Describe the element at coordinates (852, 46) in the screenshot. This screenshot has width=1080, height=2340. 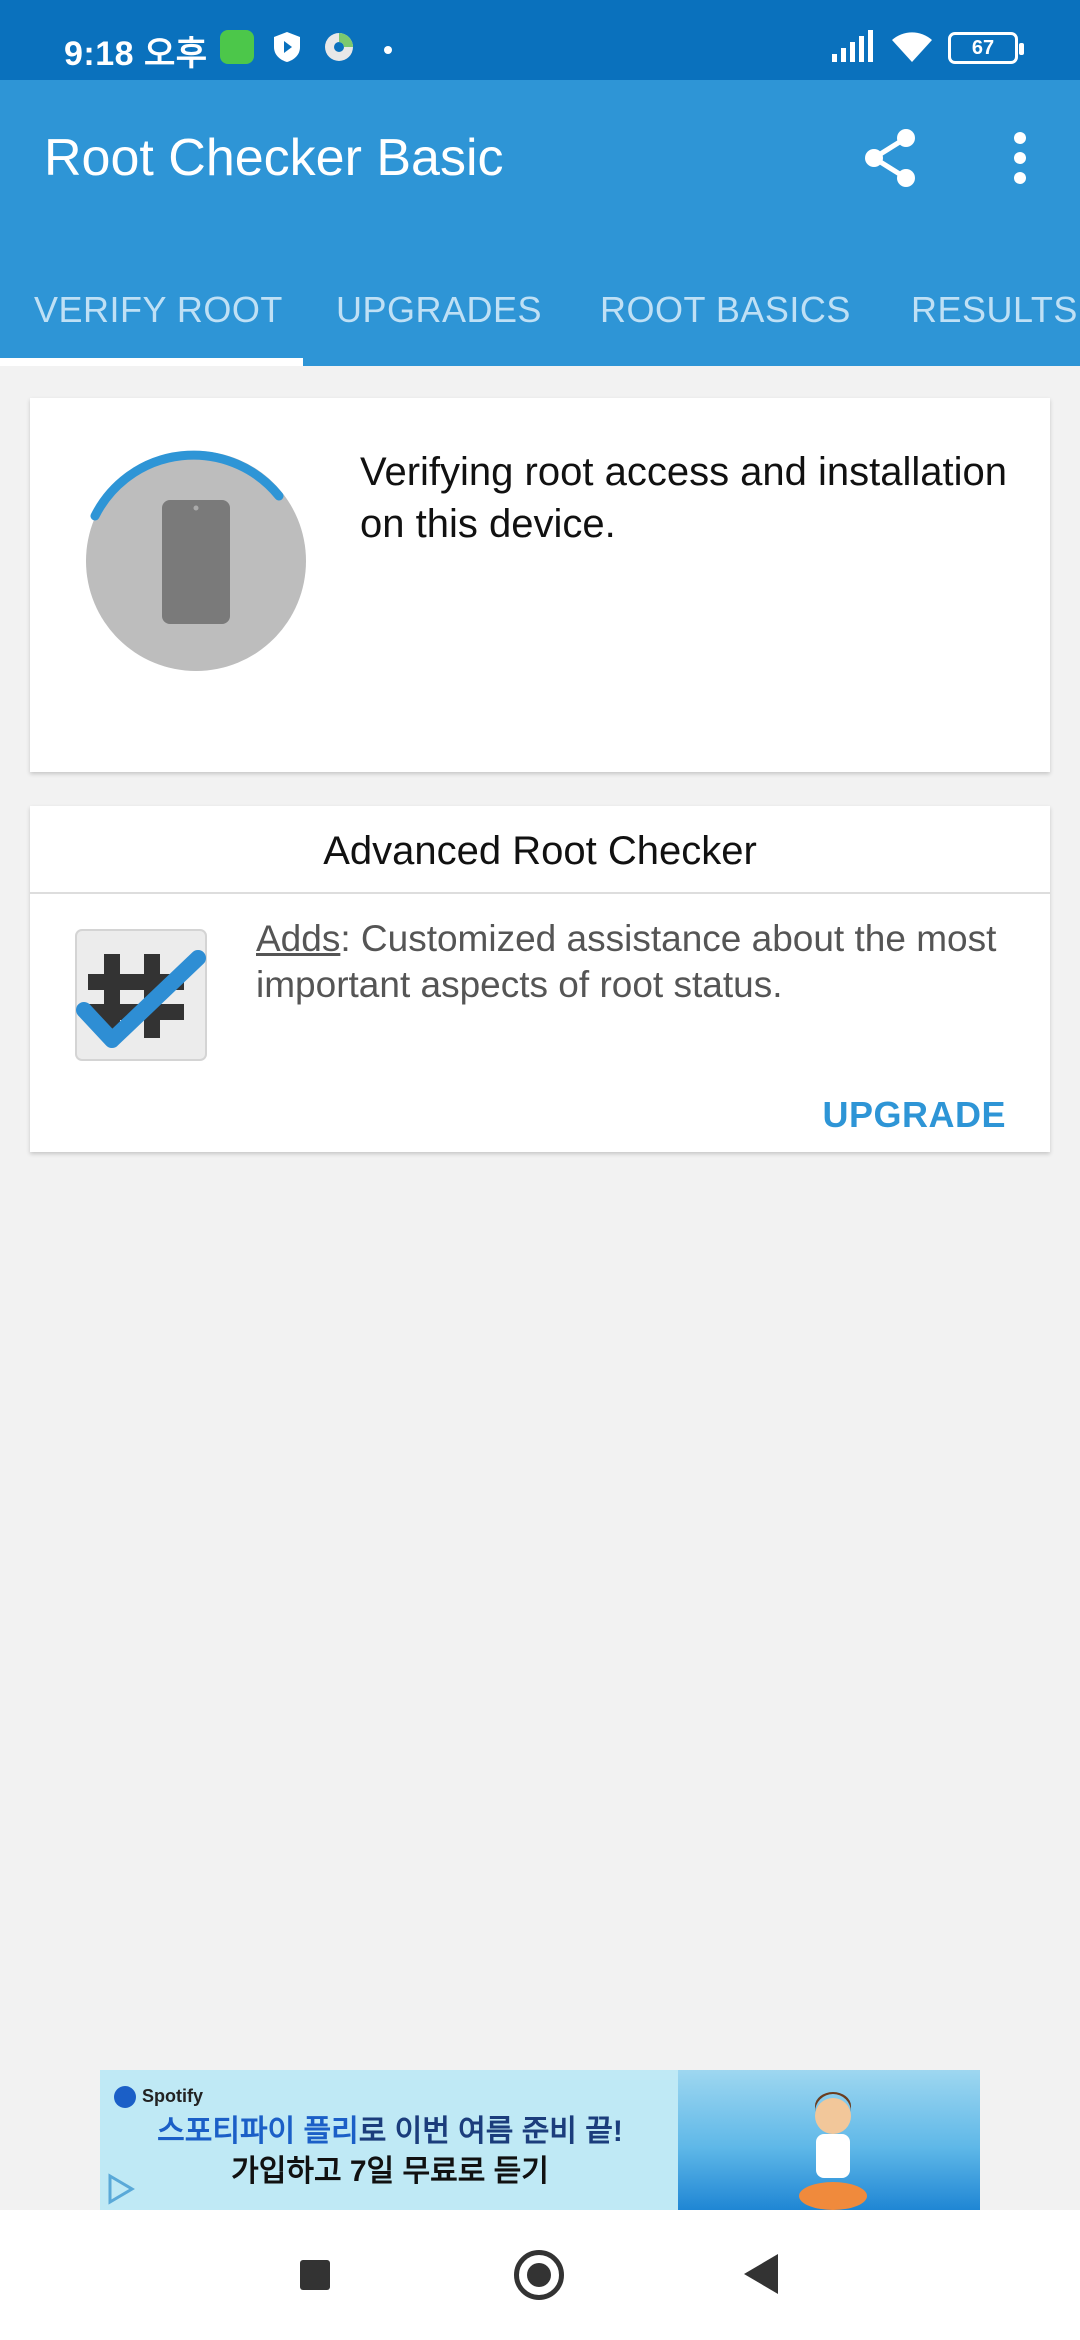
I see `signal-icon` at that location.